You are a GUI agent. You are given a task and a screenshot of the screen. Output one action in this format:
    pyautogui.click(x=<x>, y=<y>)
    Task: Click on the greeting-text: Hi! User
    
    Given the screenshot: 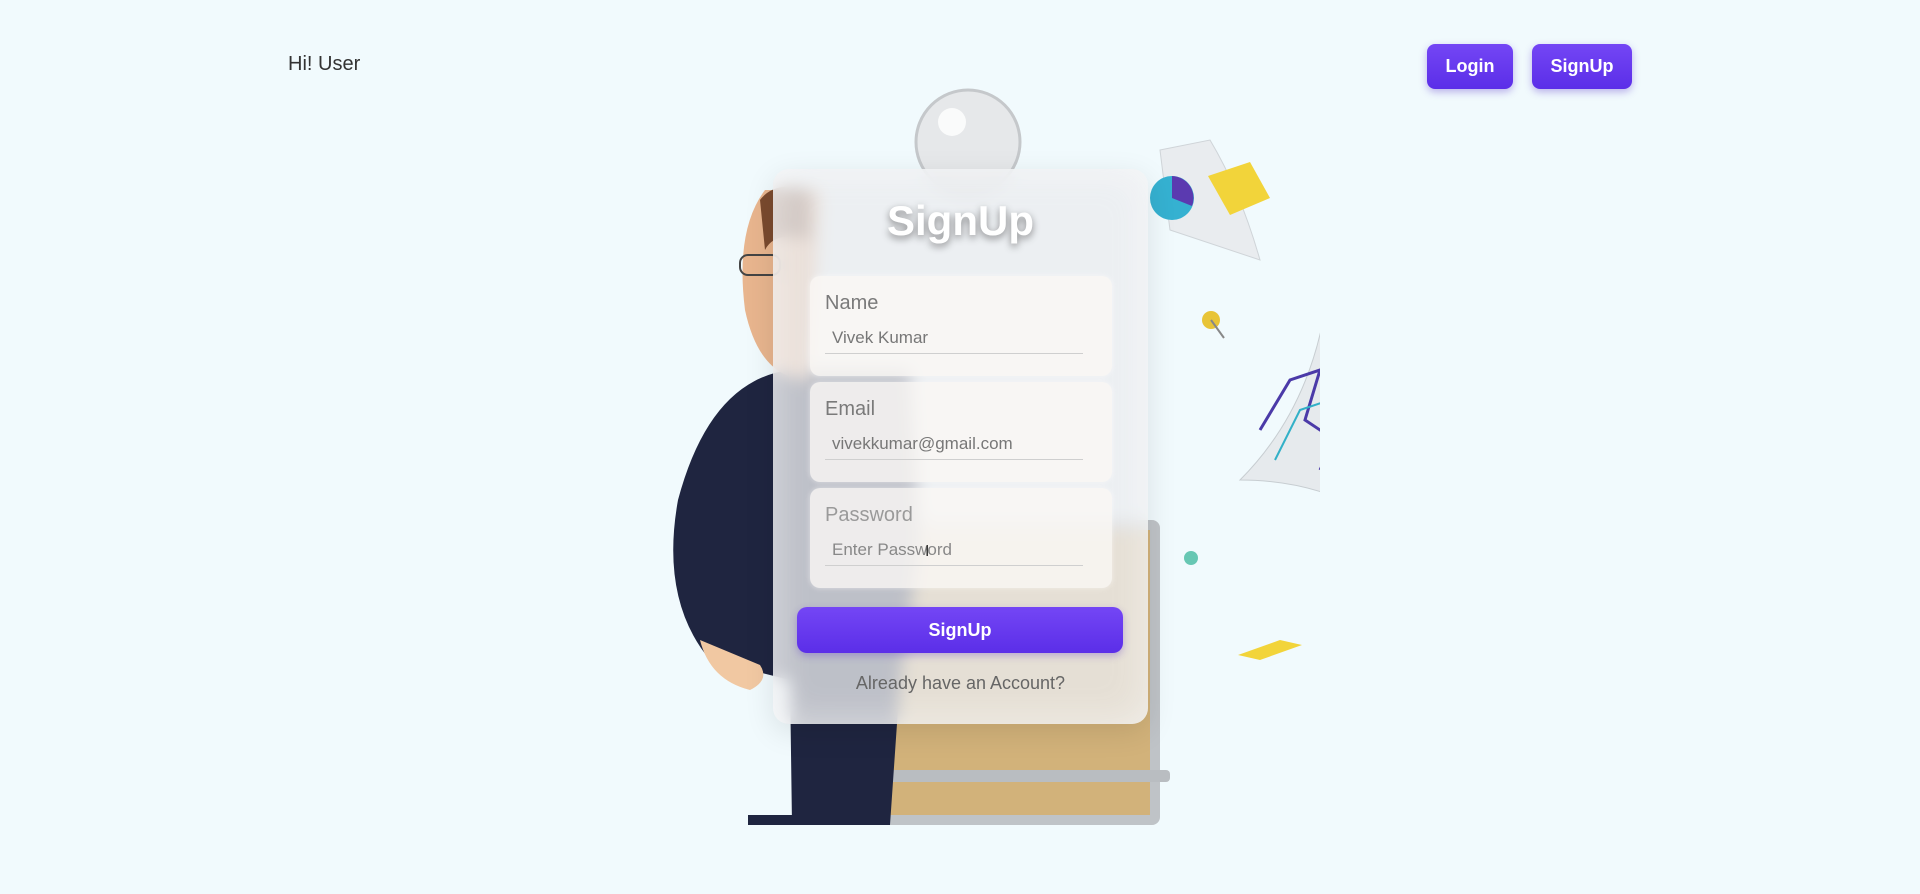 What is the action you would take?
    pyautogui.click(x=324, y=64)
    